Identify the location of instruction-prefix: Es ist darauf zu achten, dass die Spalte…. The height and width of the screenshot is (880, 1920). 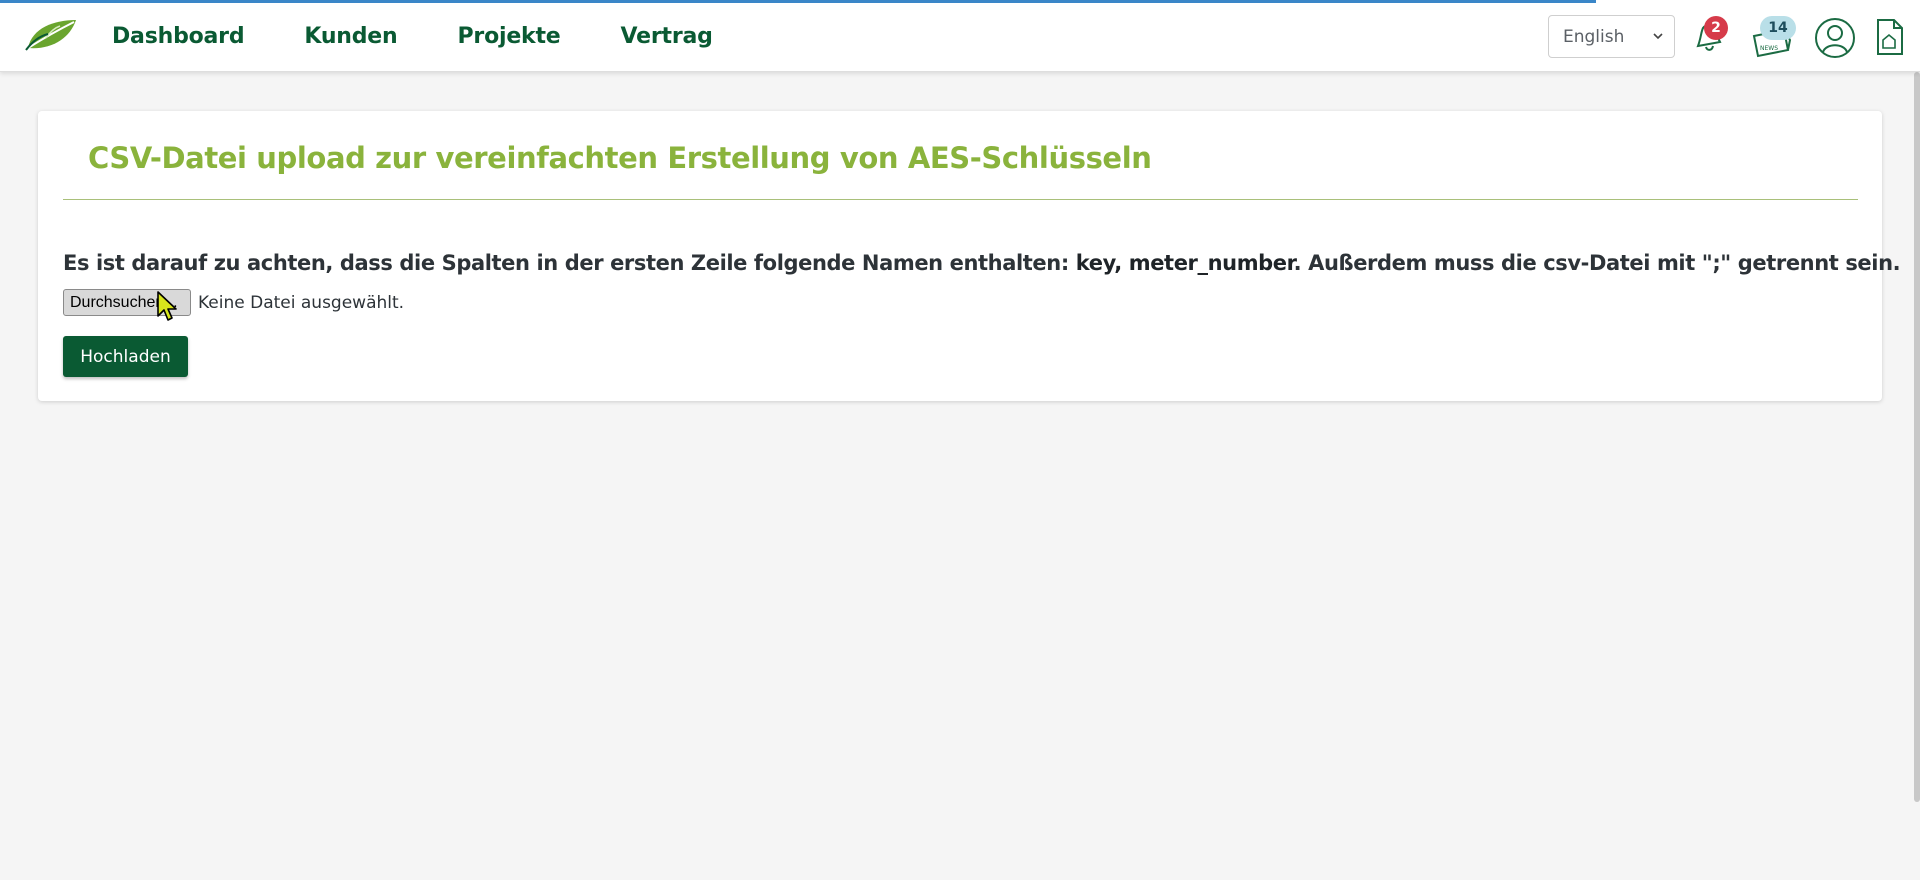
(569, 263).